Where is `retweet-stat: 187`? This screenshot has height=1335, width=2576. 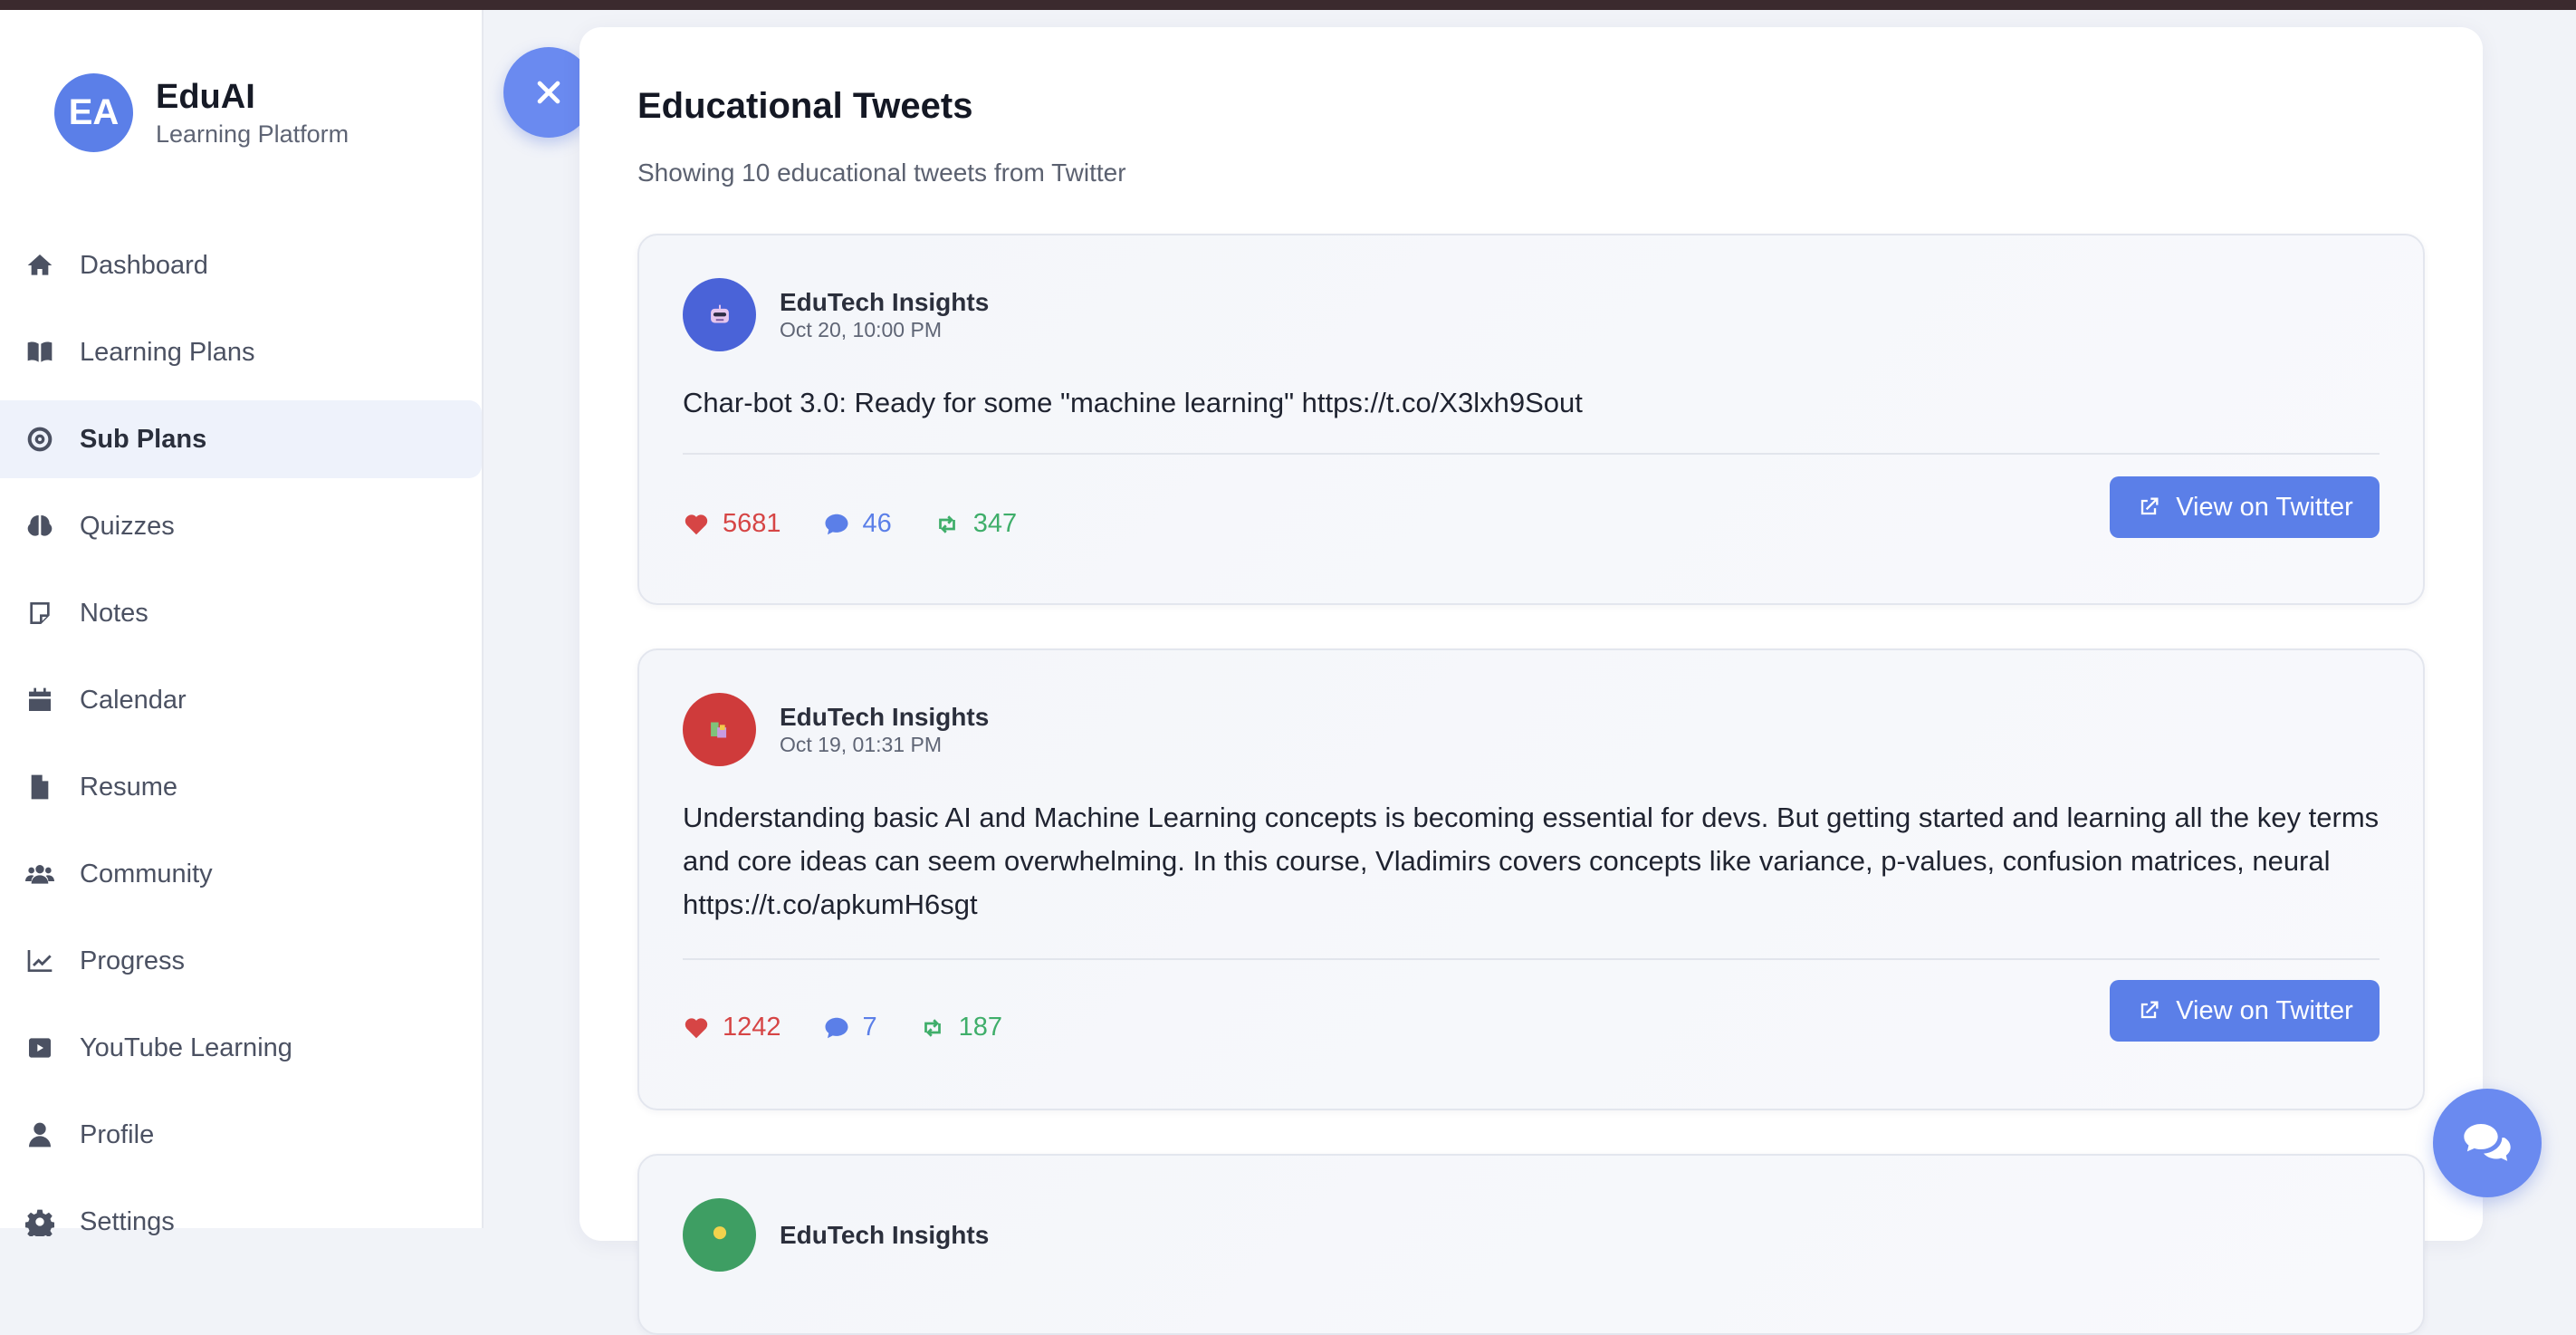 retweet-stat: 187 is located at coordinates (960, 1028).